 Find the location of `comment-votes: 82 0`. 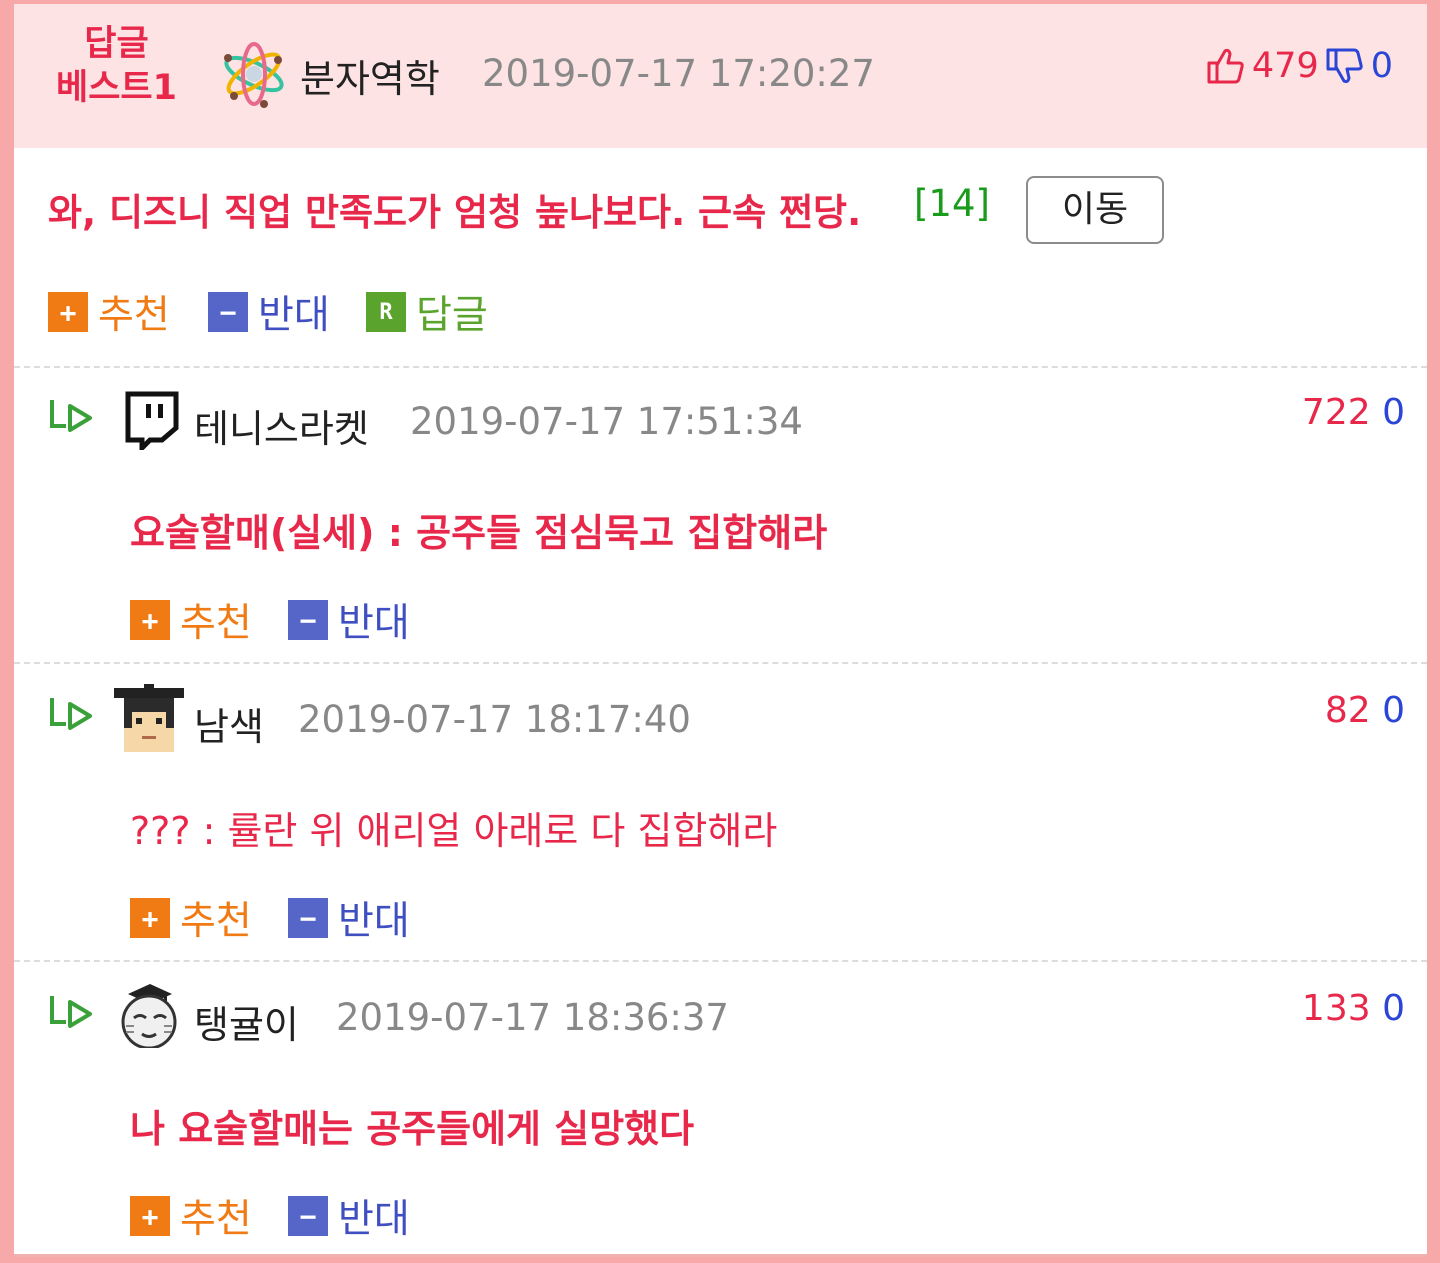

comment-votes: 82 0 is located at coordinates (1365, 710).